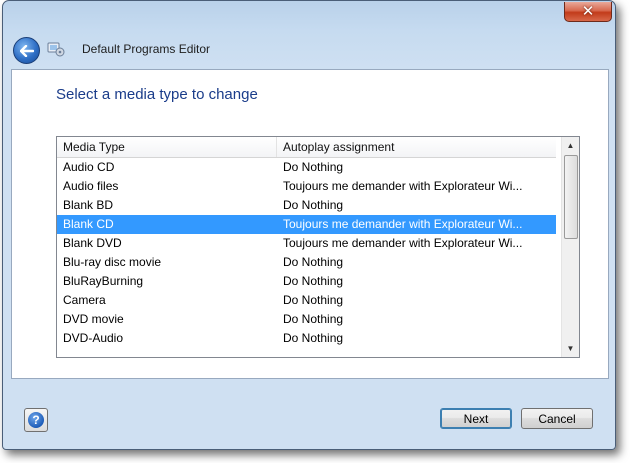 This screenshot has height=463, width=630. I want to click on back-arrow-icon, so click(26, 50).